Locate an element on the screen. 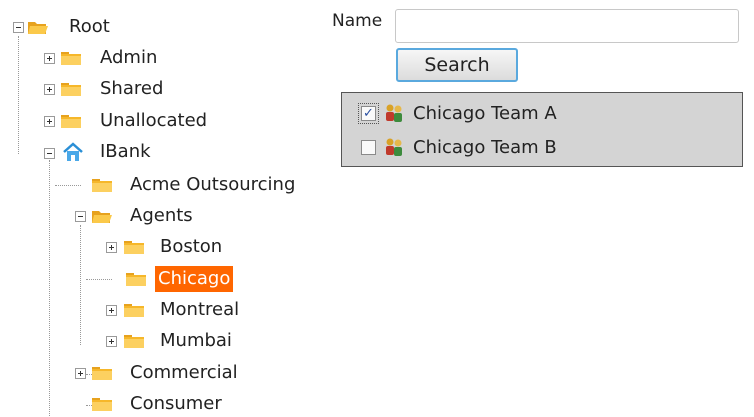  expand-toggle-admin is located at coordinates (49, 58).